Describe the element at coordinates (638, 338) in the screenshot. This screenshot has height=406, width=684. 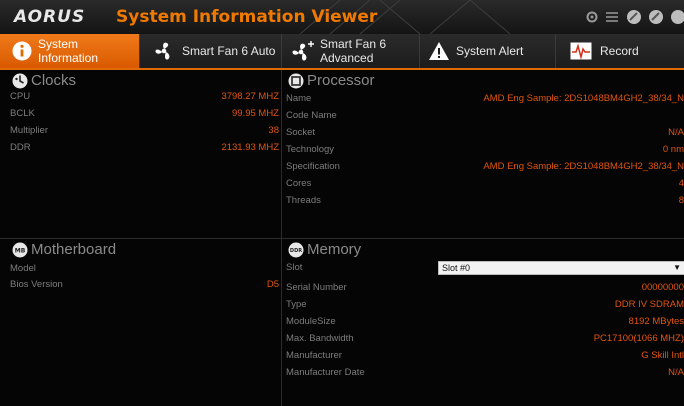
I see `row-value: PC17100(1066 MHZ)` at that location.